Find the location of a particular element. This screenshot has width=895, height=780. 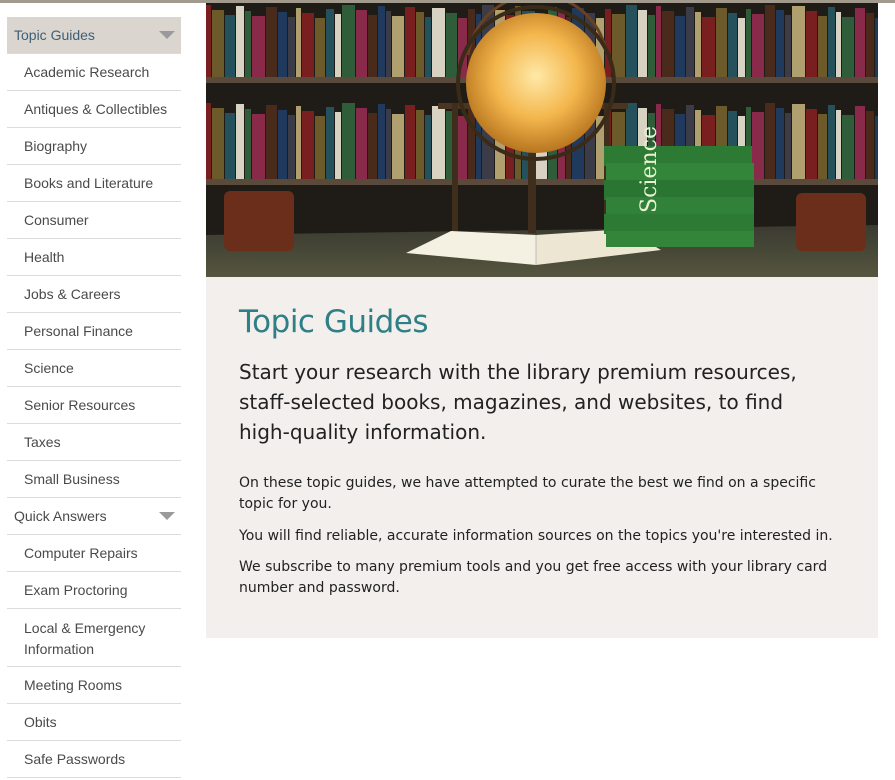

nav-section-quick-answers: Quick Answers is located at coordinates (94, 516).